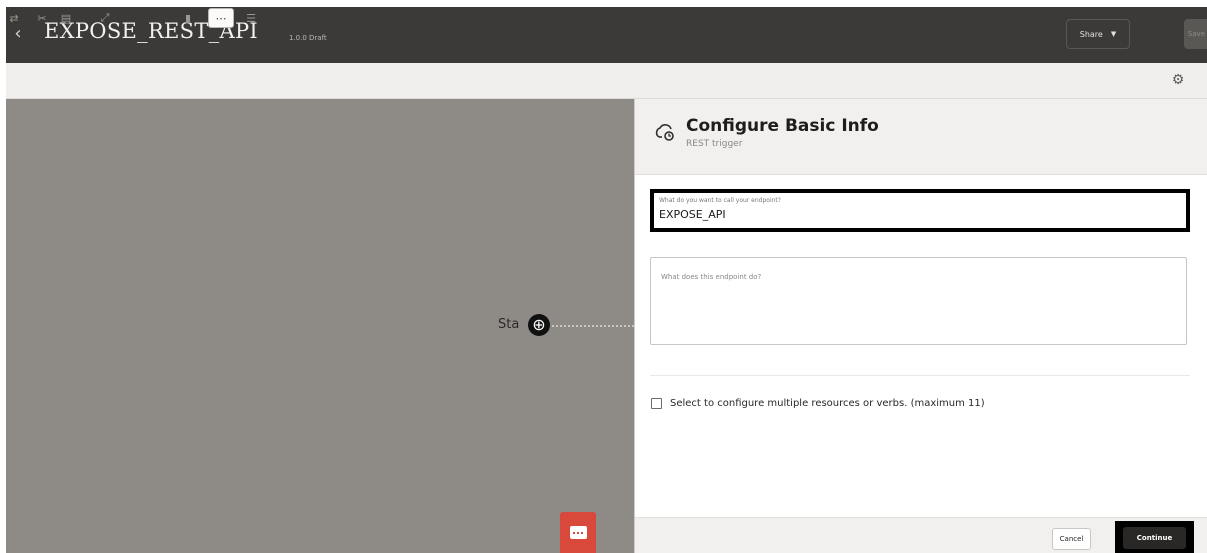 The width and height of the screenshot is (1207, 553). I want to click on panel-footer: Cancel Continue, so click(921, 535).